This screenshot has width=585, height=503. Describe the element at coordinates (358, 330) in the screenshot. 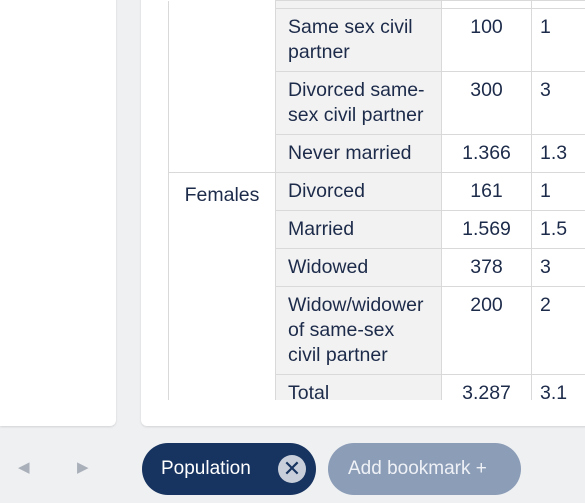

I see `row-label: Widow/widower of same-sex civil partner` at that location.